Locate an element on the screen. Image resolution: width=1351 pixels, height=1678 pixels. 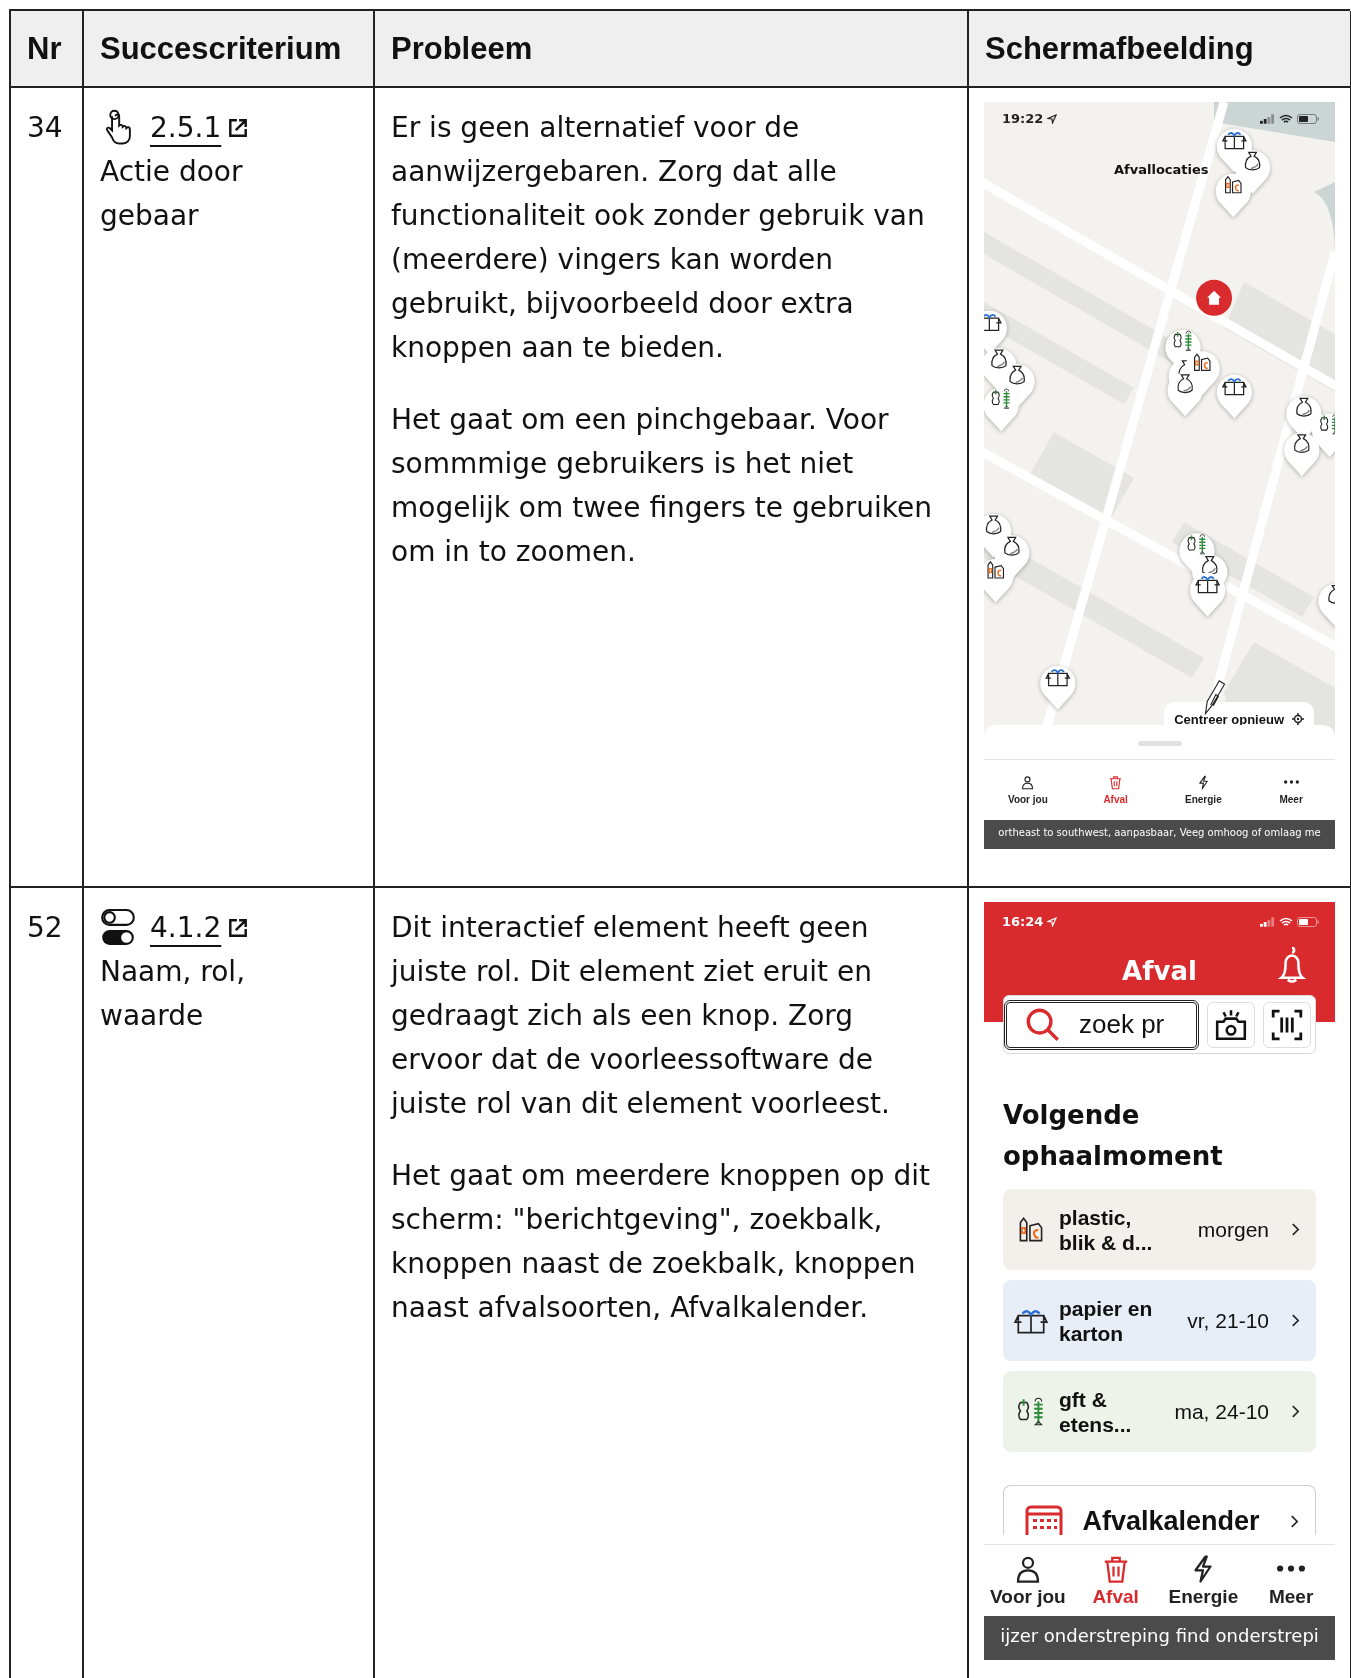
criterion-link: 2.5.1 is located at coordinates (200, 128).